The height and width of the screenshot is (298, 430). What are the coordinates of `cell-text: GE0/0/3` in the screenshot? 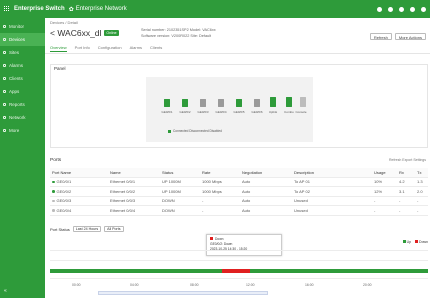 It's located at (64, 201).